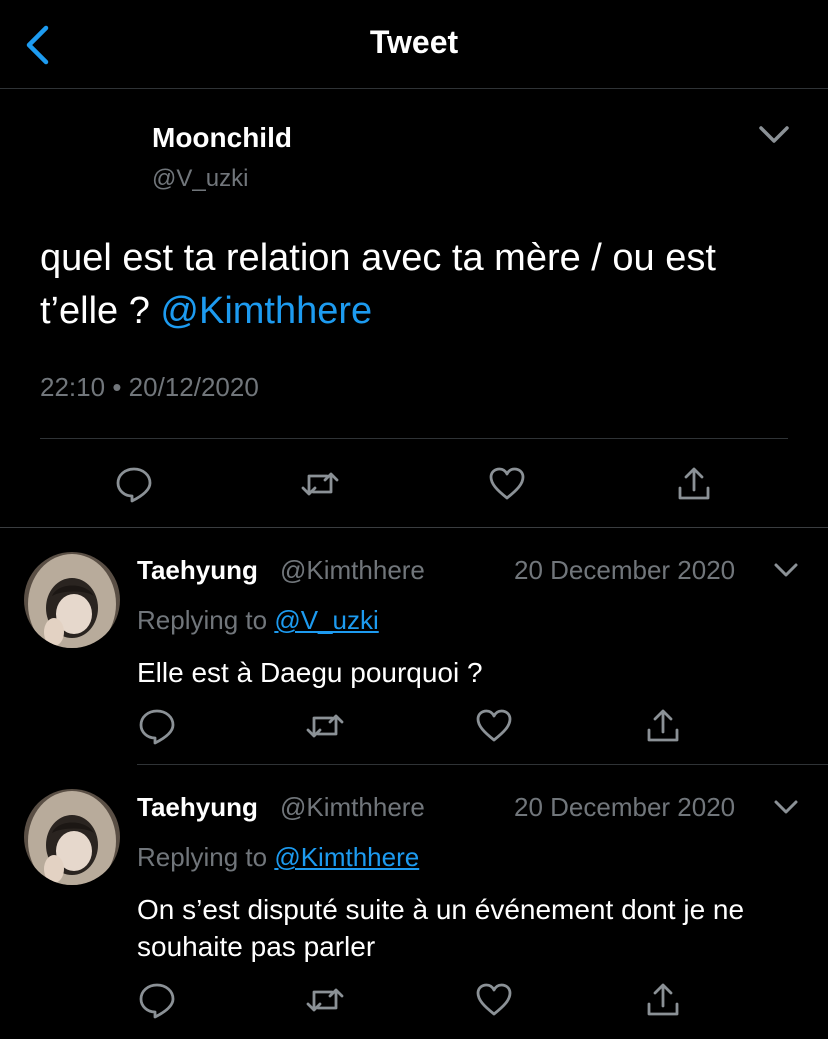 Image resolution: width=828 pixels, height=1039 pixels. I want to click on main-tweet-timestamp: 22:10 • 20/12/2020, so click(149, 387).